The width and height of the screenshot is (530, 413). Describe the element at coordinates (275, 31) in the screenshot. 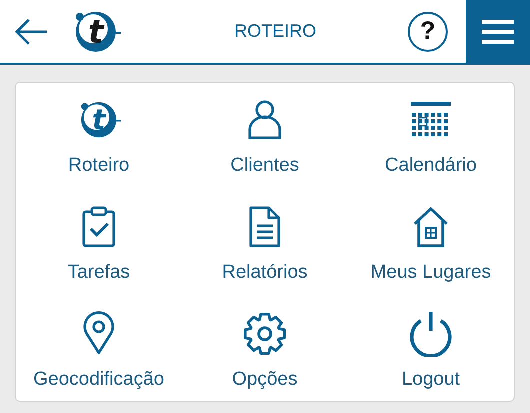

I see `page-title: ROTEIRO` at that location.